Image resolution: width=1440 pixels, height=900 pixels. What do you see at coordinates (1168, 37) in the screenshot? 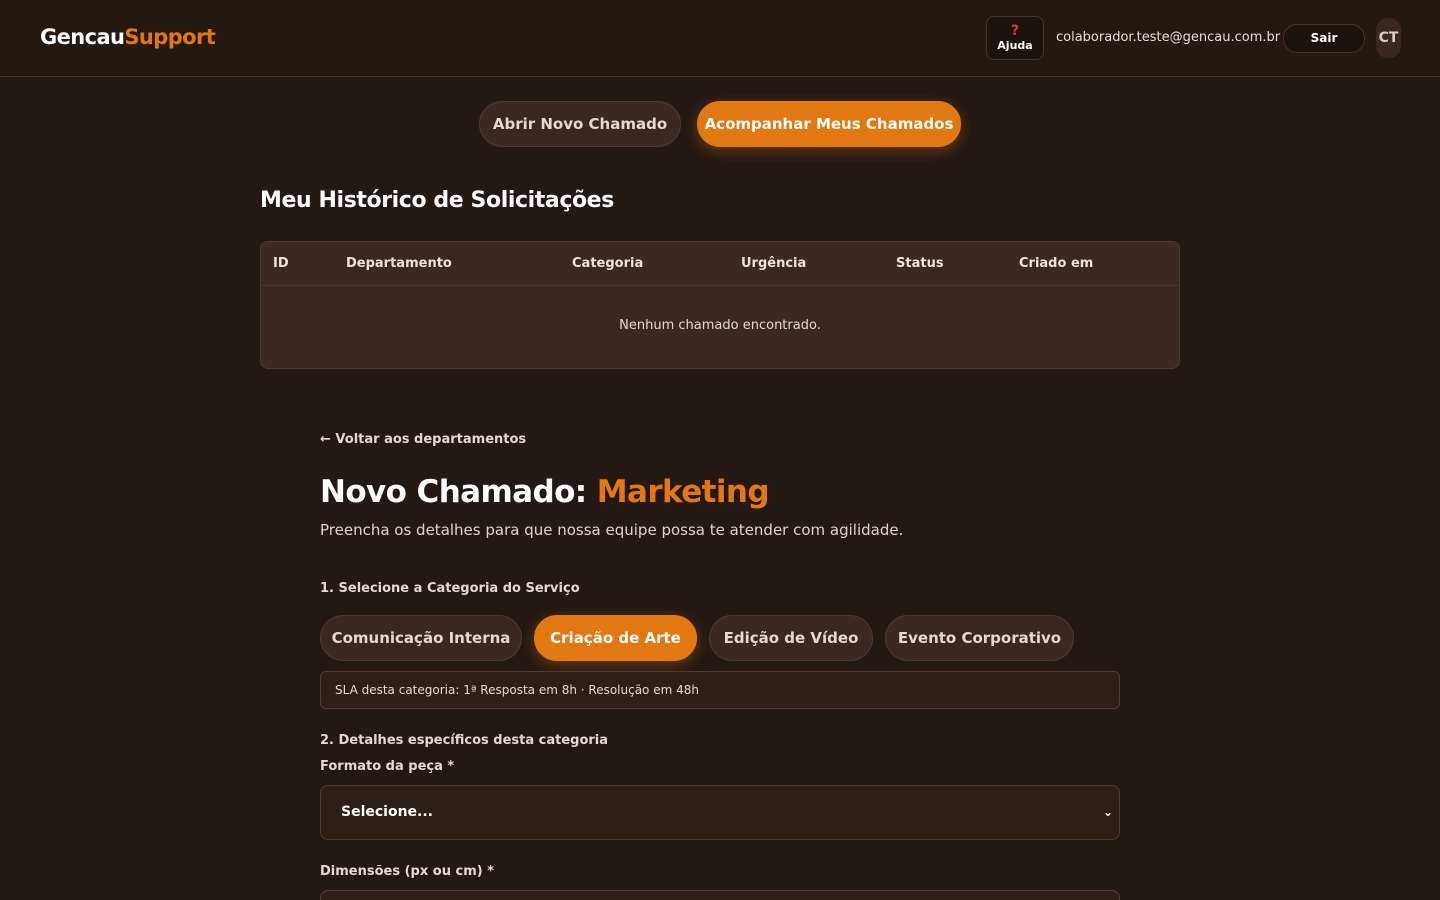
I see `user-email: colaborador.teste@gencau.com.br` at bounding box center [1168, 37].